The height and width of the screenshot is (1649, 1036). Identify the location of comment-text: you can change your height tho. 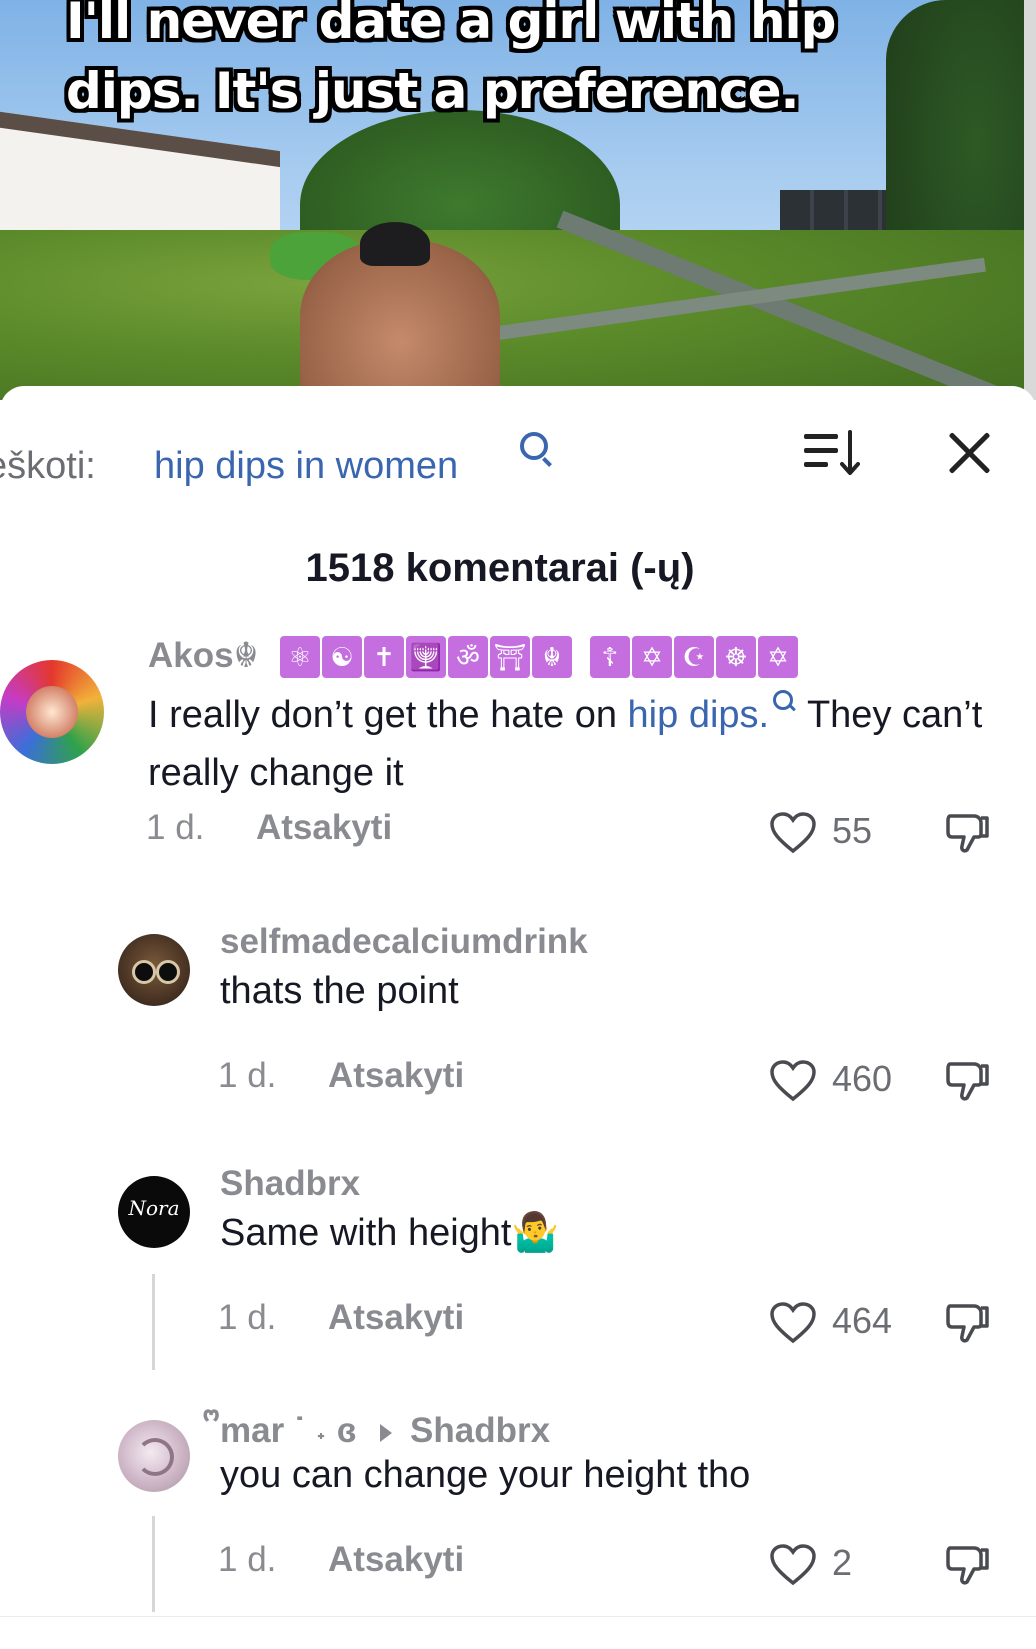
(485, 1475).